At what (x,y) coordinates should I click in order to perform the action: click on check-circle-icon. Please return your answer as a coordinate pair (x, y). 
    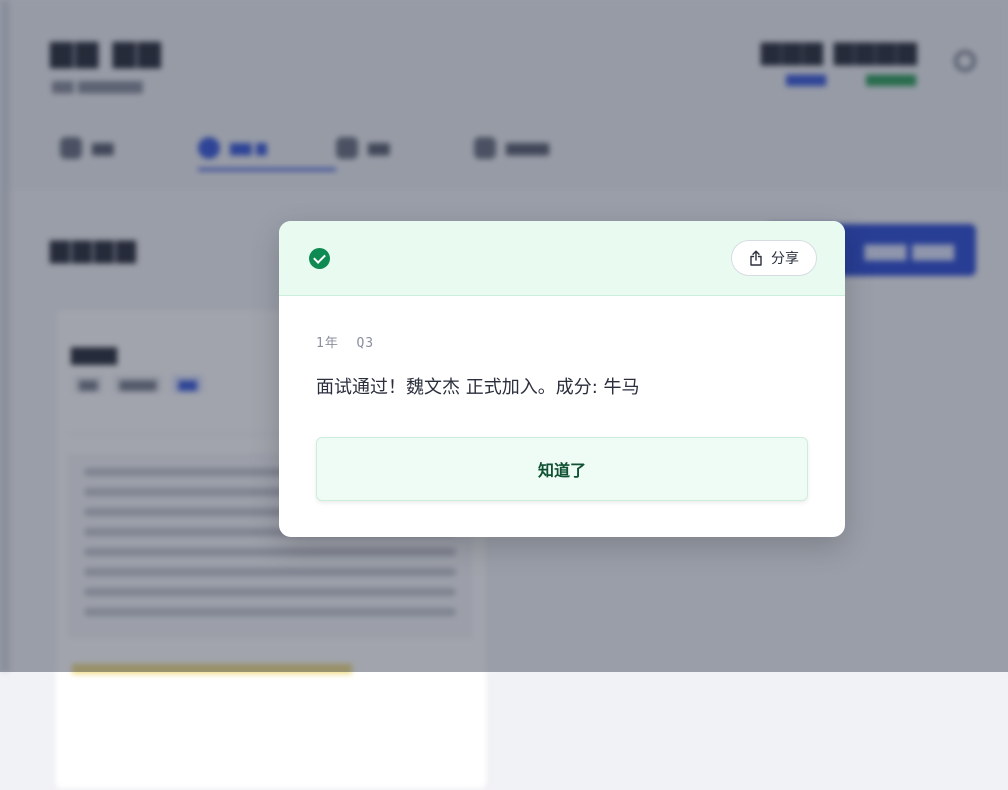
    Looking at the image, I should click on (319, 258).